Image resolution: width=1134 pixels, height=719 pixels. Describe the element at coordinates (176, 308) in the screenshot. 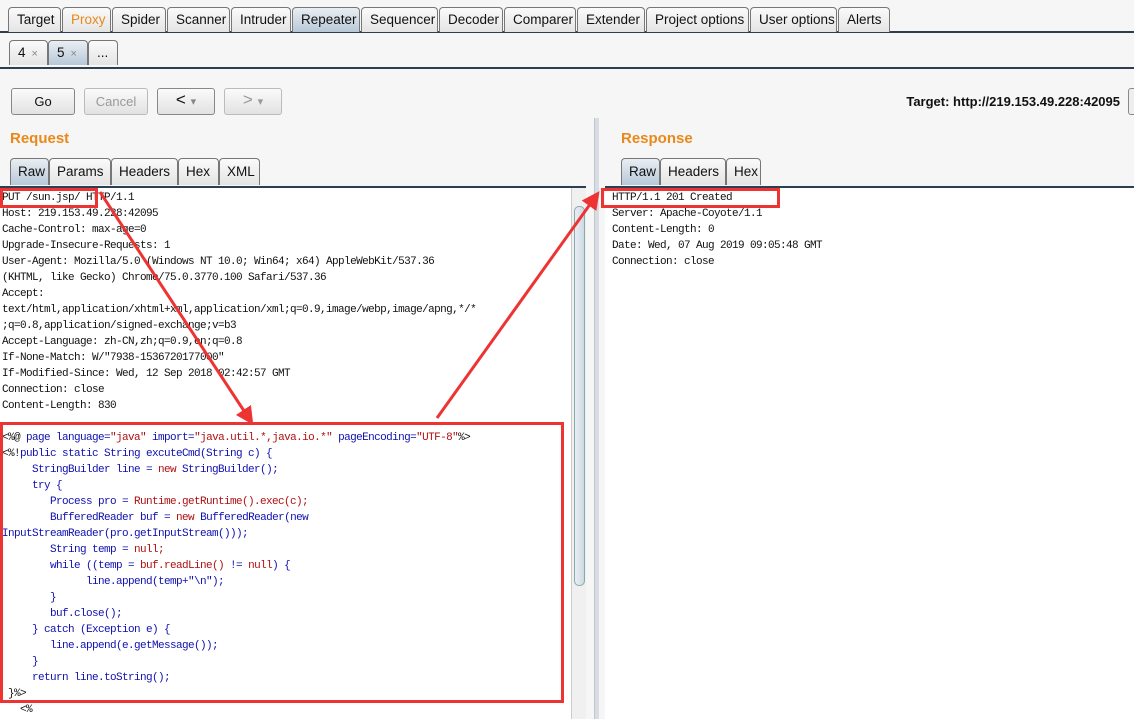

I see `arrow-to-body` at that location.